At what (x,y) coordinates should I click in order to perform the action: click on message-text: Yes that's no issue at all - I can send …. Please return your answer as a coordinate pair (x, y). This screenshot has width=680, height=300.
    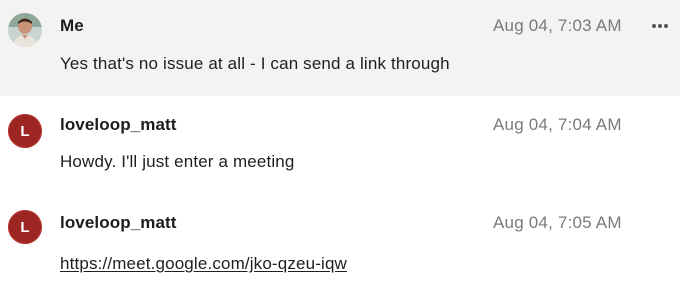
    Looking at the image, I should click on (255, 63).